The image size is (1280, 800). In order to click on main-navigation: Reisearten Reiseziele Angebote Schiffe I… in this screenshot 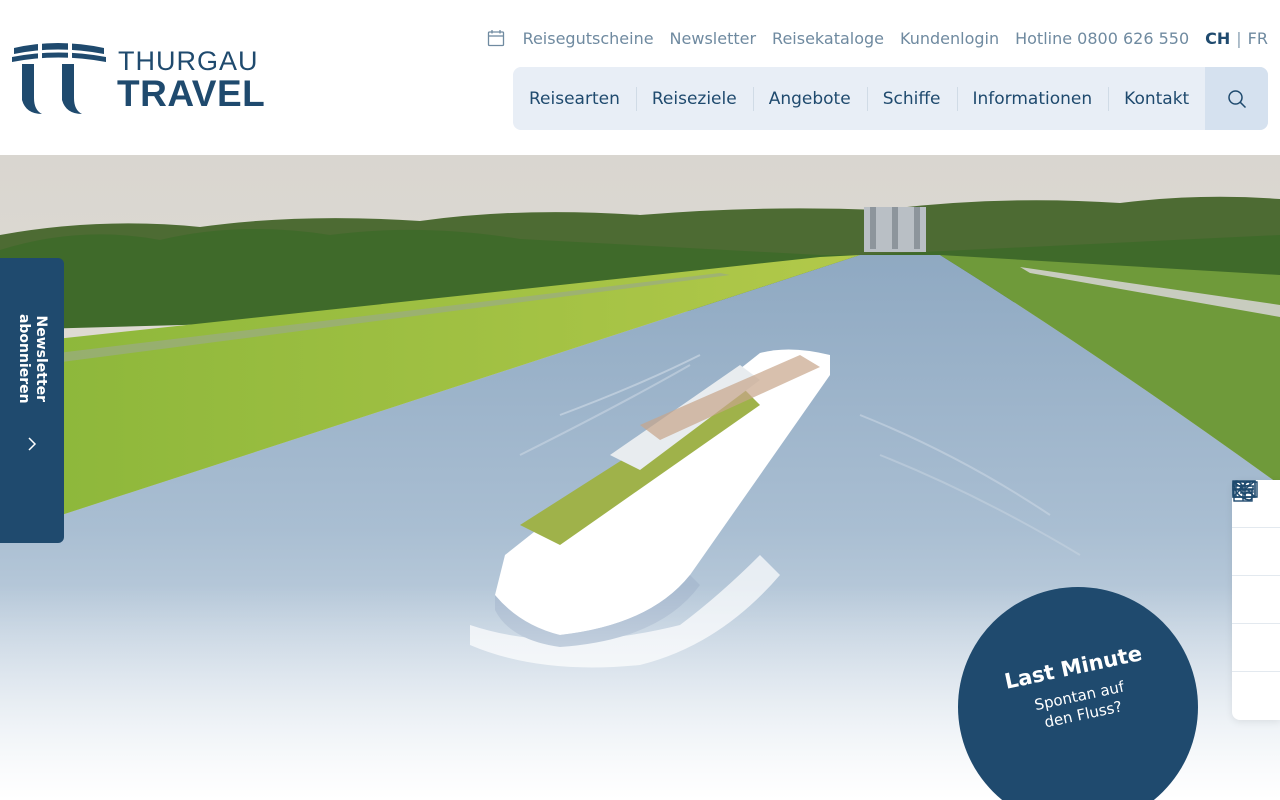, I will do `click(890, 98)`.